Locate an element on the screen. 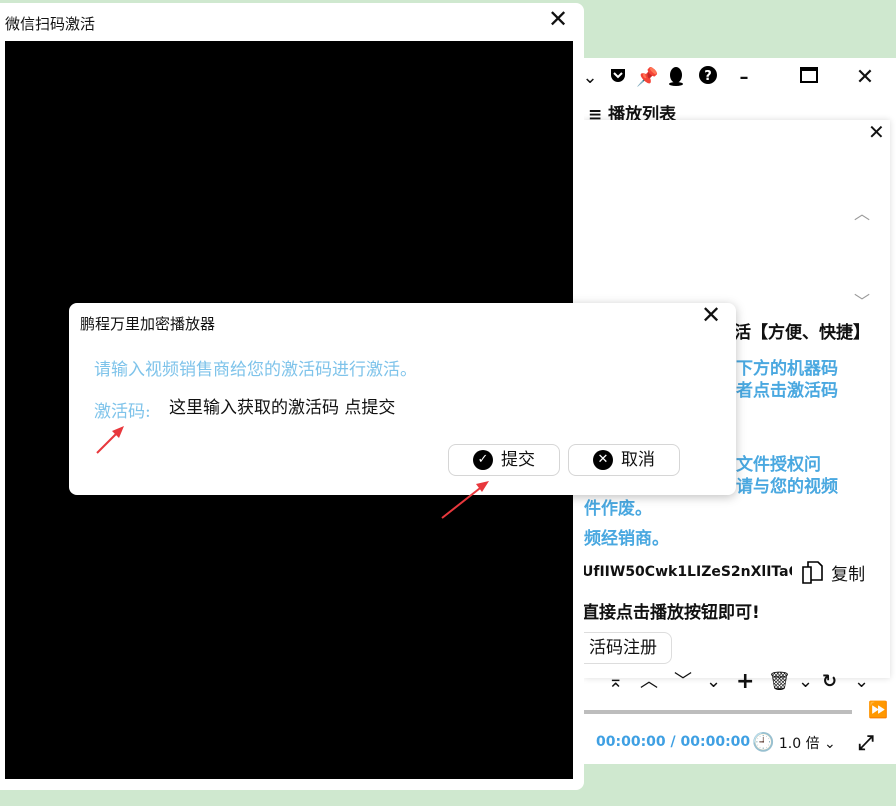 This screenshot has width=896, height=806. arrow-to-submit is located at coordinates (465, 500).